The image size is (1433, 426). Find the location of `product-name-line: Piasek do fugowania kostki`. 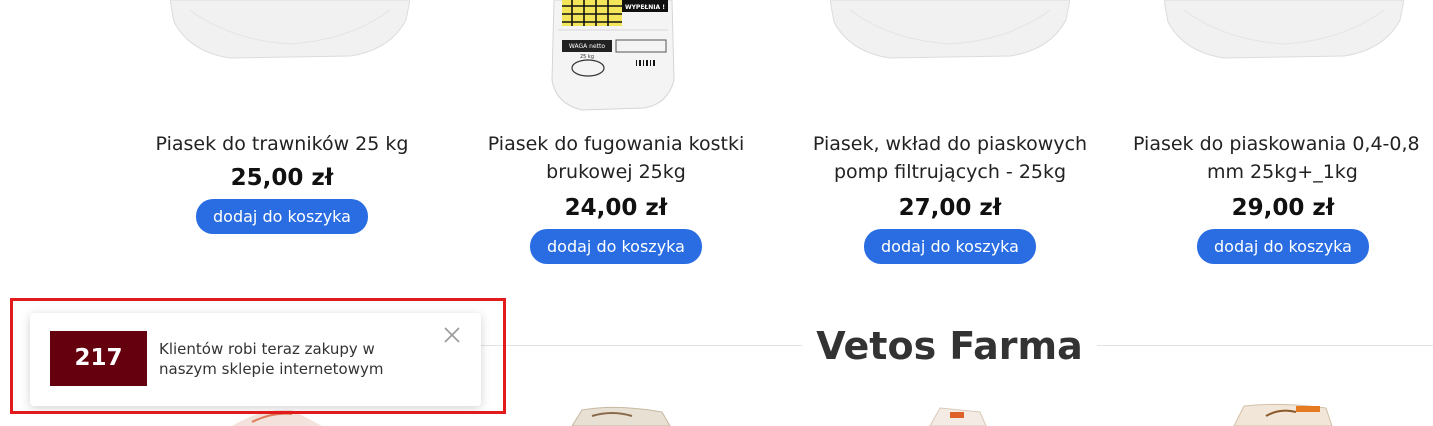

product-name-line: Piasek do fugowania kostki is located at coordinates (616, 144).